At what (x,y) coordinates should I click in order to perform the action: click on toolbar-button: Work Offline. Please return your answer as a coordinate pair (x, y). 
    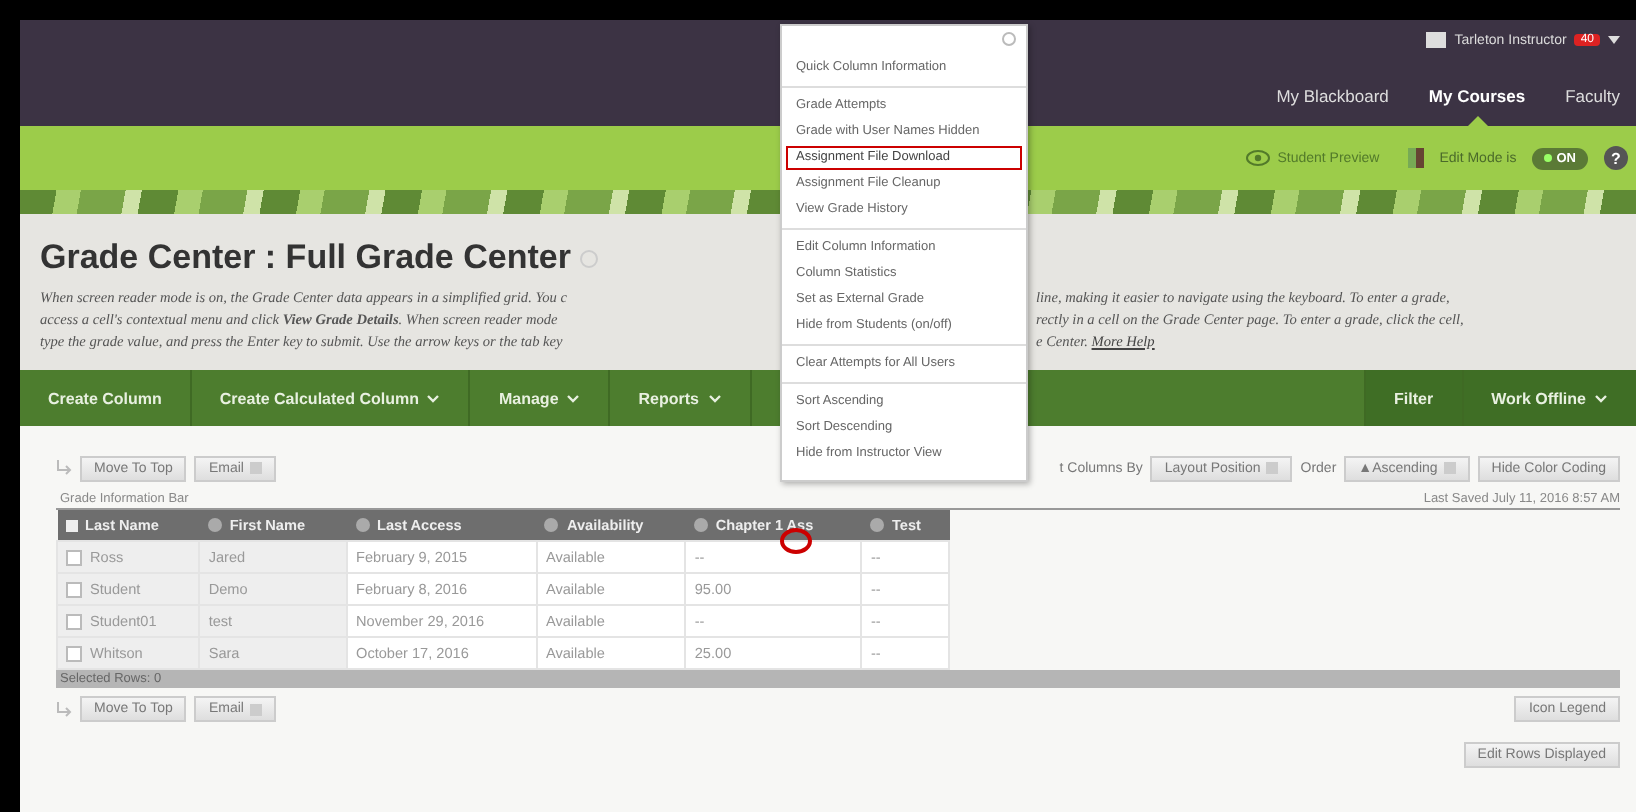
    Looking at the image, I should click on (1548, 398).